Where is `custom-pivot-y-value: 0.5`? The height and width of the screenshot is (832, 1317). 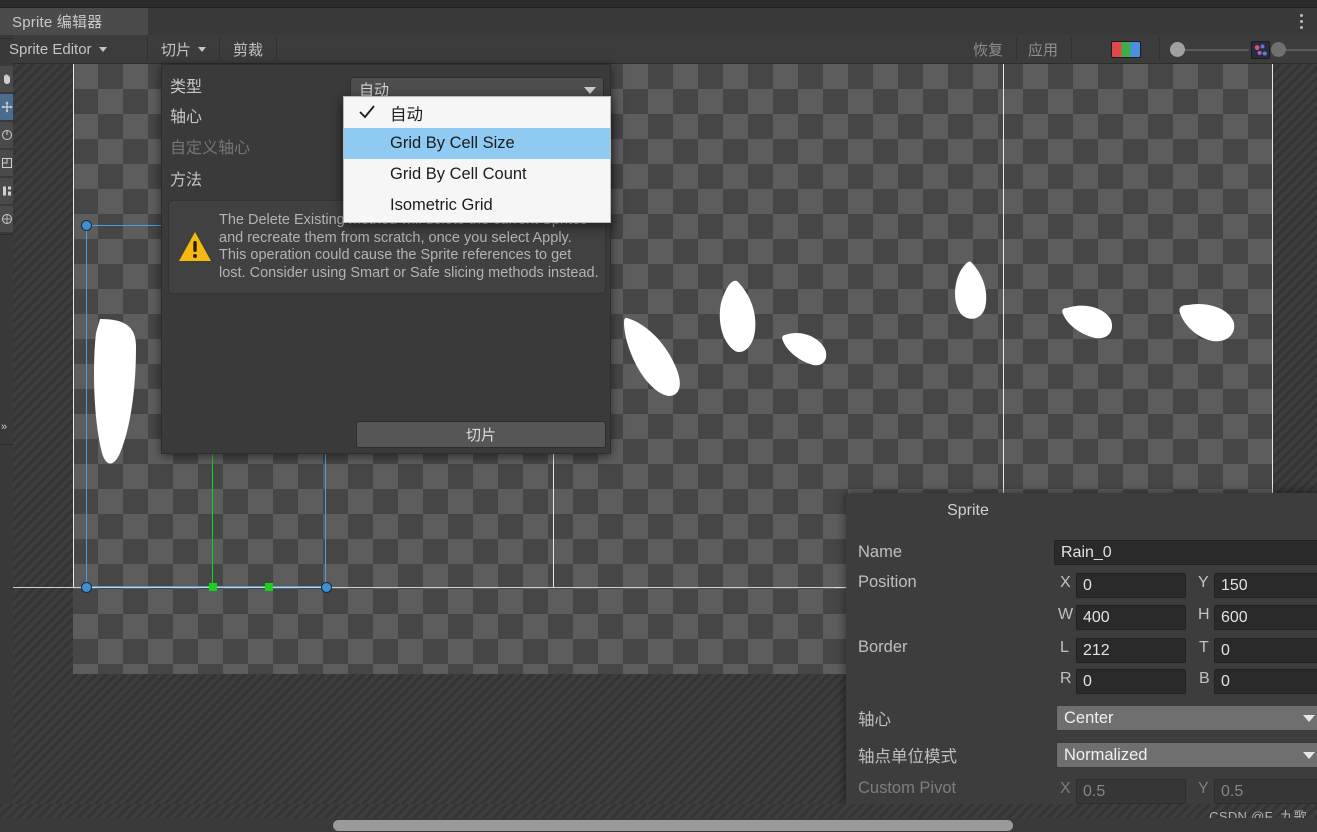 custom-pivot-y-value: 0.5 is located at coordinates (1232, 791).